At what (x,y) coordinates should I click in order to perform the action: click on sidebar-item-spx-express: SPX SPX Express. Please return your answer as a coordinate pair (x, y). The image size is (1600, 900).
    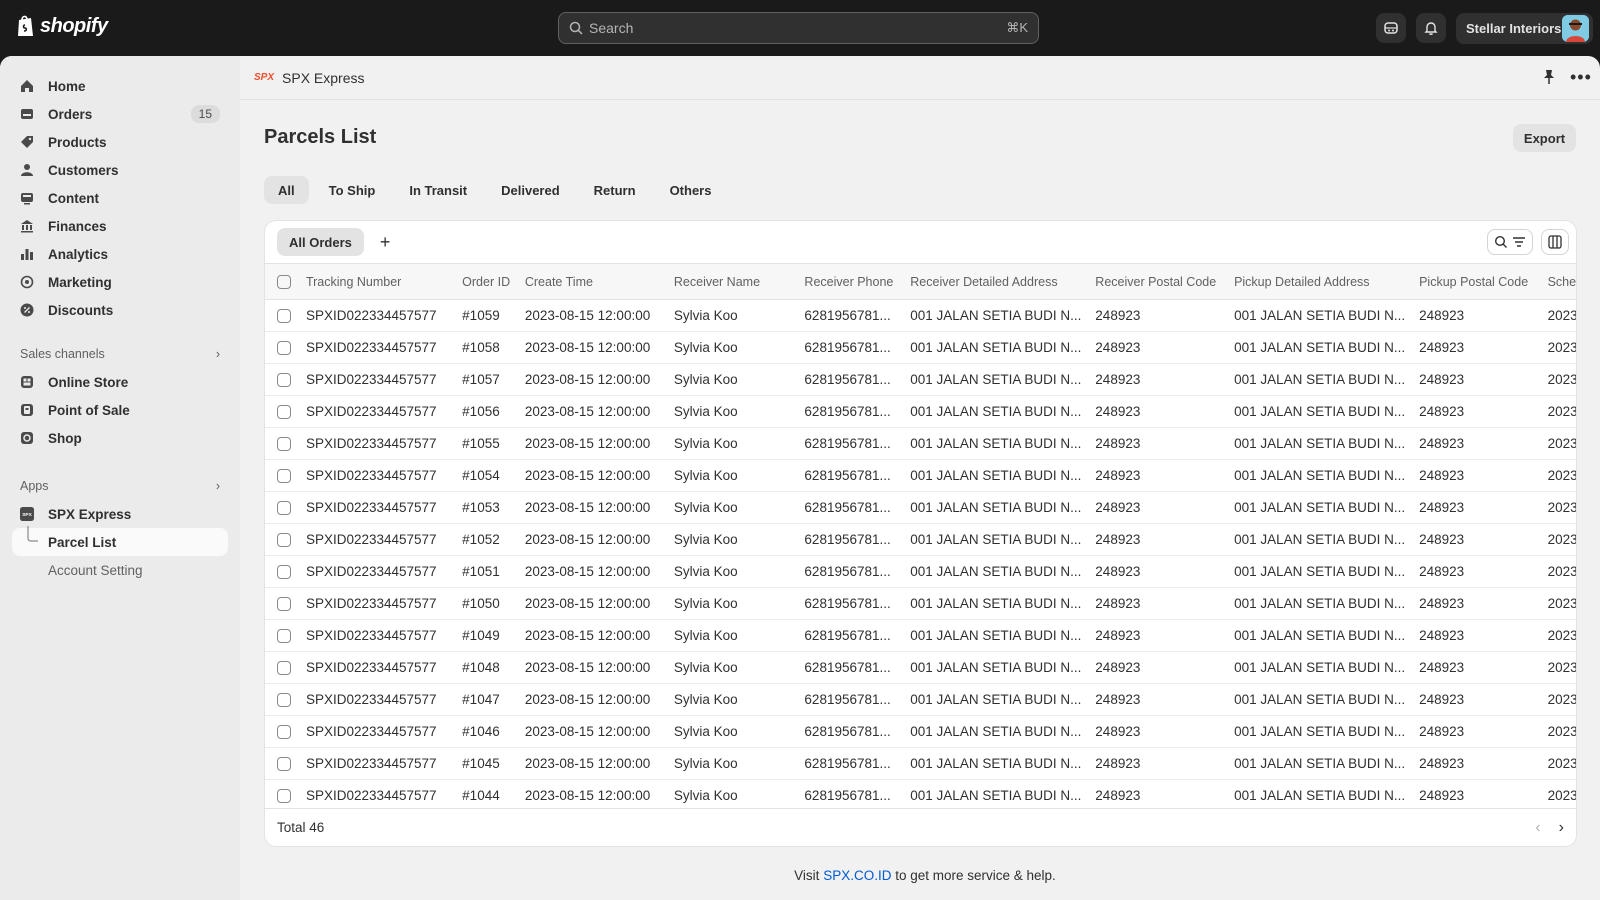
    Looking at the image, I should click on (120, 514).